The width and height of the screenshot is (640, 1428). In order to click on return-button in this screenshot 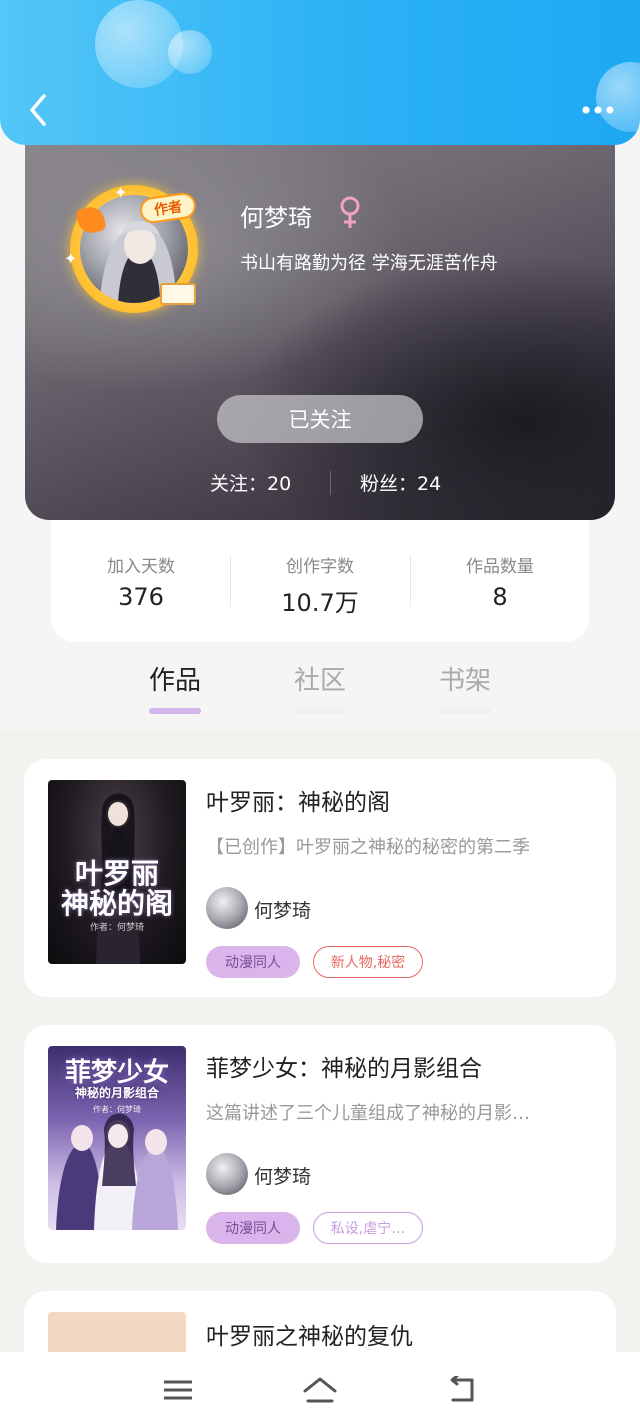, I will do `click(462, 1390)`.